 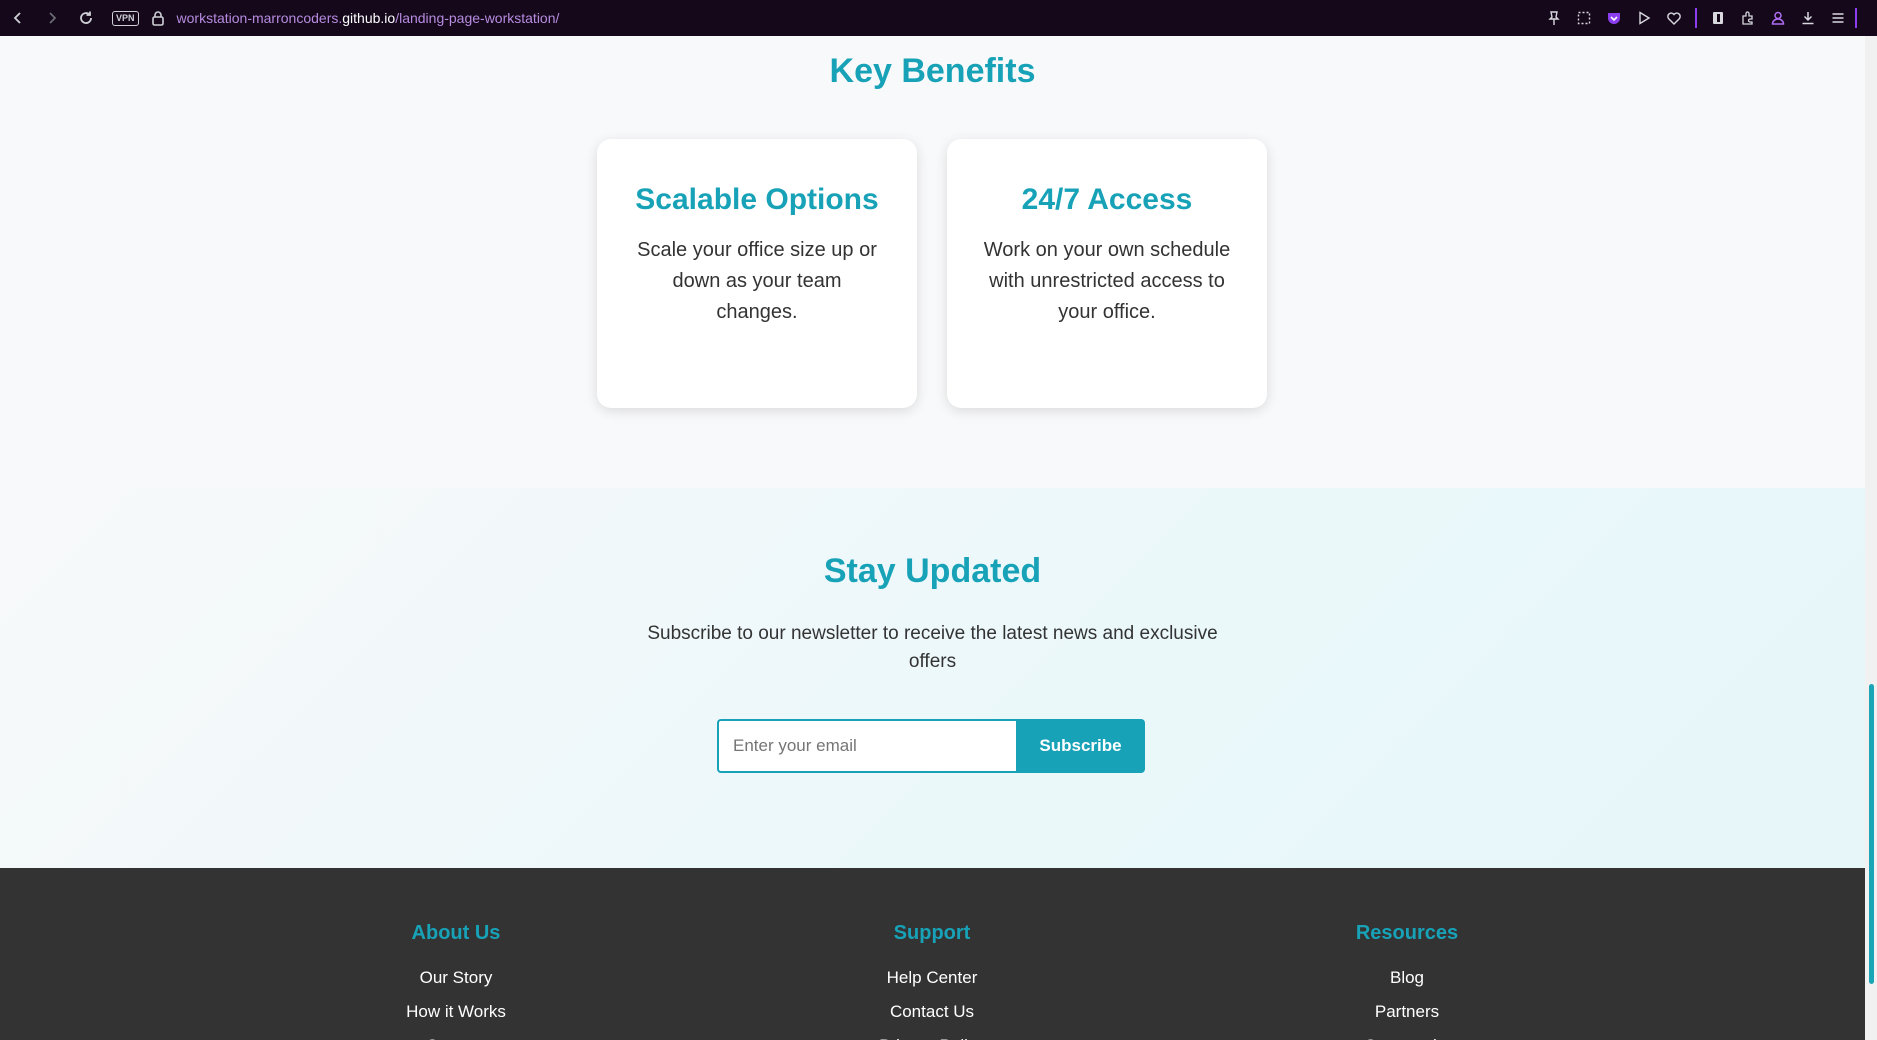 I want to click on footer-link-partners: Partners, so click(x=1407, y=1012).